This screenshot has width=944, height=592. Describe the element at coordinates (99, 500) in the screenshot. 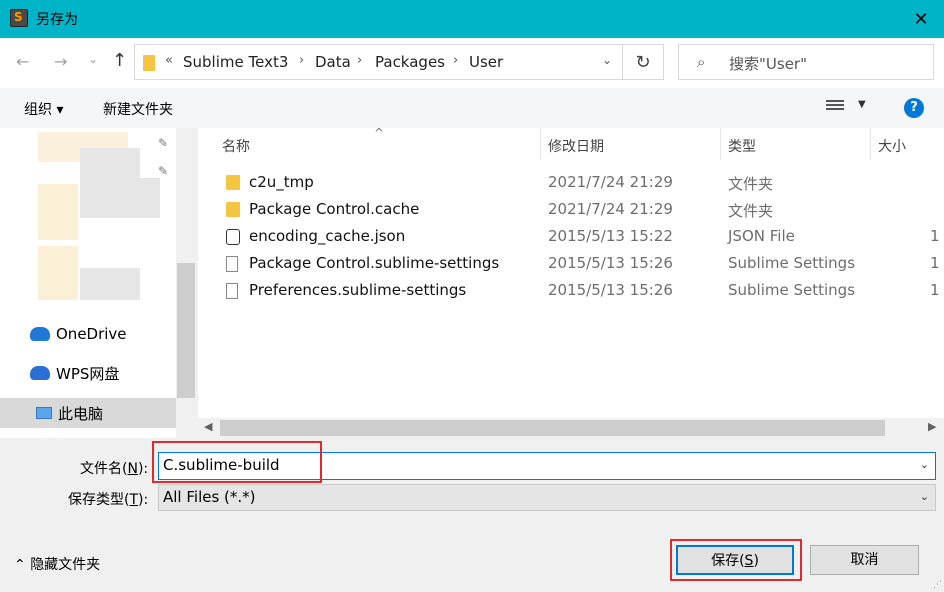

I see `filetype-label-text: 保存类型(` at that location.